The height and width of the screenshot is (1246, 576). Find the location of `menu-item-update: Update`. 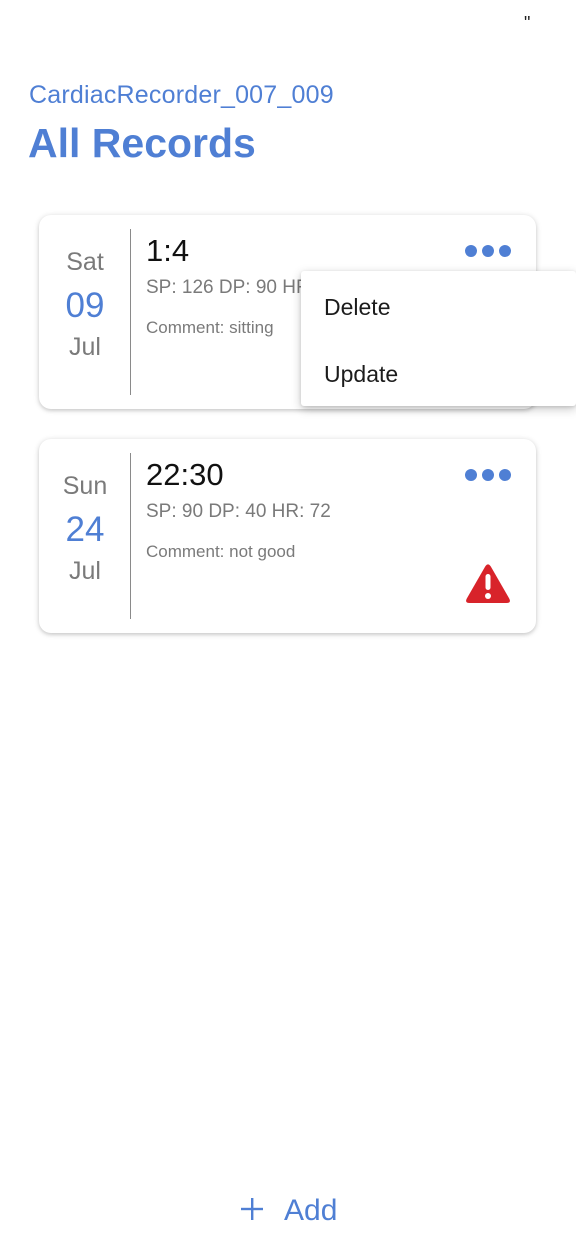

menu-item-update: Update is located at coordinates (438, 373).